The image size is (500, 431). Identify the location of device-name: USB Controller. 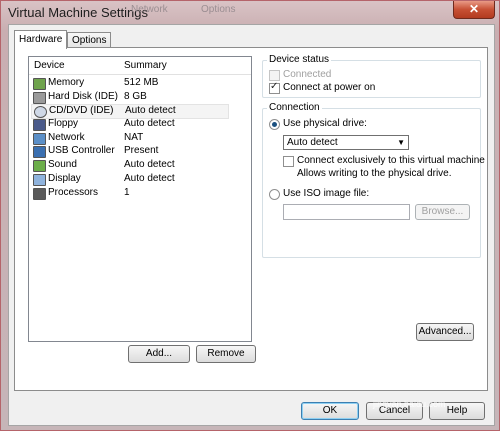
(81, 150).